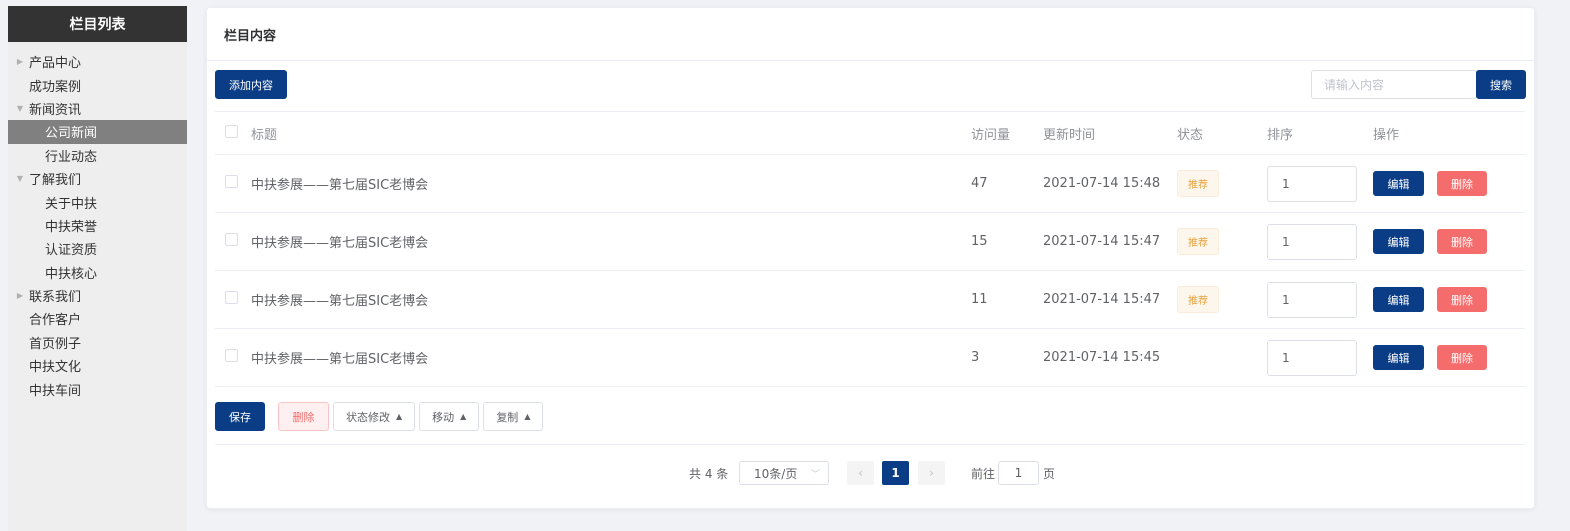  Describe the element at coordinates (55, 321) in the screenshot. I see `tree-item-label: 合作客户` at that location.